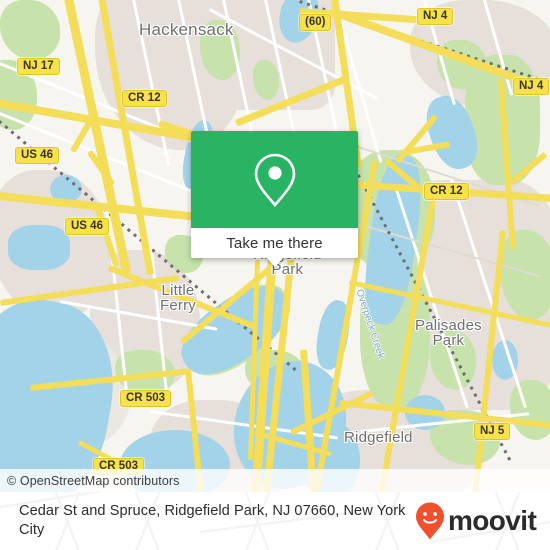  I want to click on place-label-ridgefield: Ridgefield, so click(378, 437).